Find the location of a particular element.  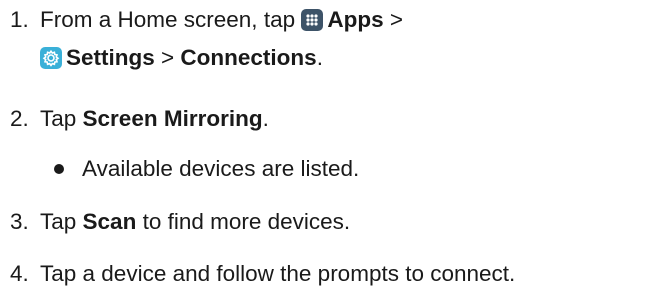

step-1-line-1: From a Home screen, tap Apps > is located at coordinates (221, 20).